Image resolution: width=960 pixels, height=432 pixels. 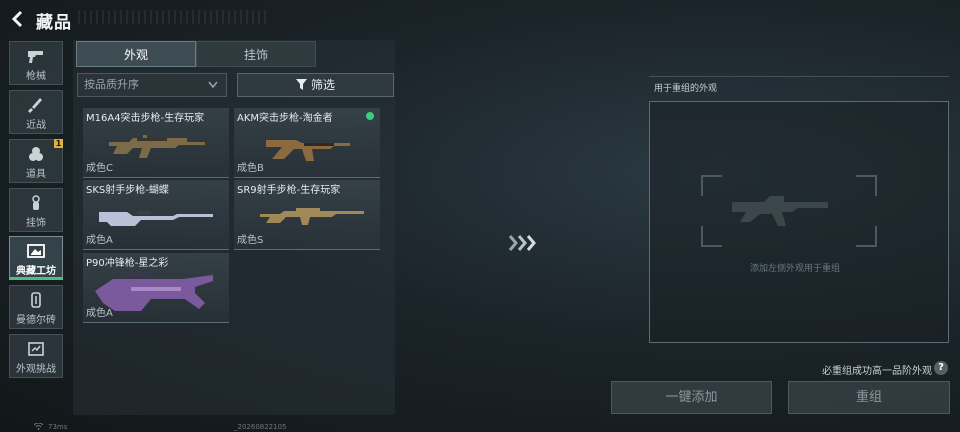 What do you see at coordinates (250, 240) in the screenshot?
I see `item-grade: 成色S` at bounding box center [250, 240].